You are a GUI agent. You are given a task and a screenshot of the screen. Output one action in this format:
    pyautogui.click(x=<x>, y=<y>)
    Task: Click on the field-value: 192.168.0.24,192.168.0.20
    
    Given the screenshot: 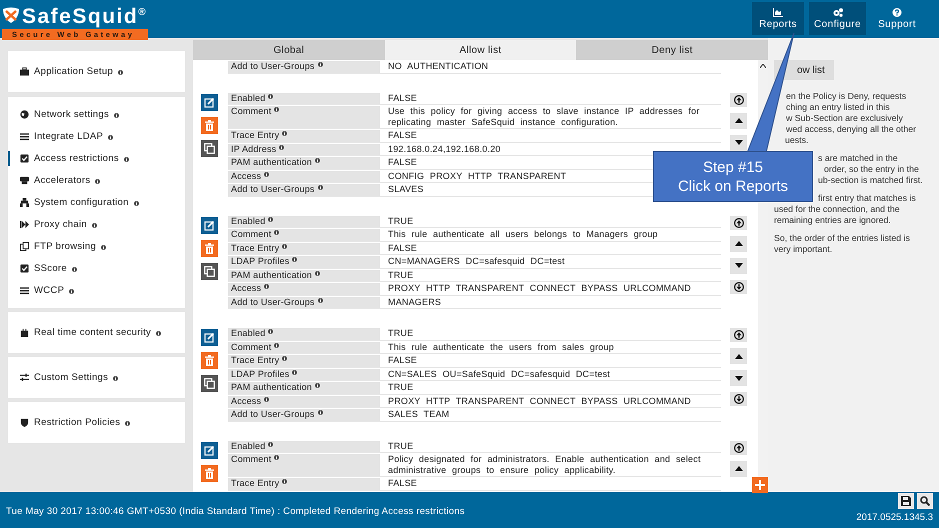 What is the action you would take?
    pyautogui.click(x=444, y=149)
    